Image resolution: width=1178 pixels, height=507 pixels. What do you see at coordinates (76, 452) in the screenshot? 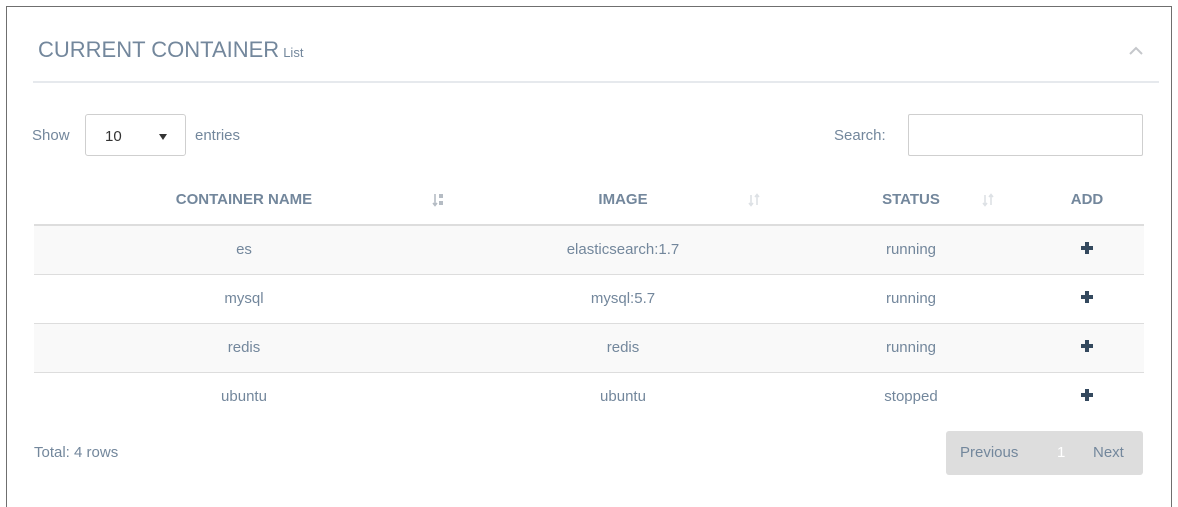
I see `table-info: Total: 4 rows` at bounding box center [76, 452].